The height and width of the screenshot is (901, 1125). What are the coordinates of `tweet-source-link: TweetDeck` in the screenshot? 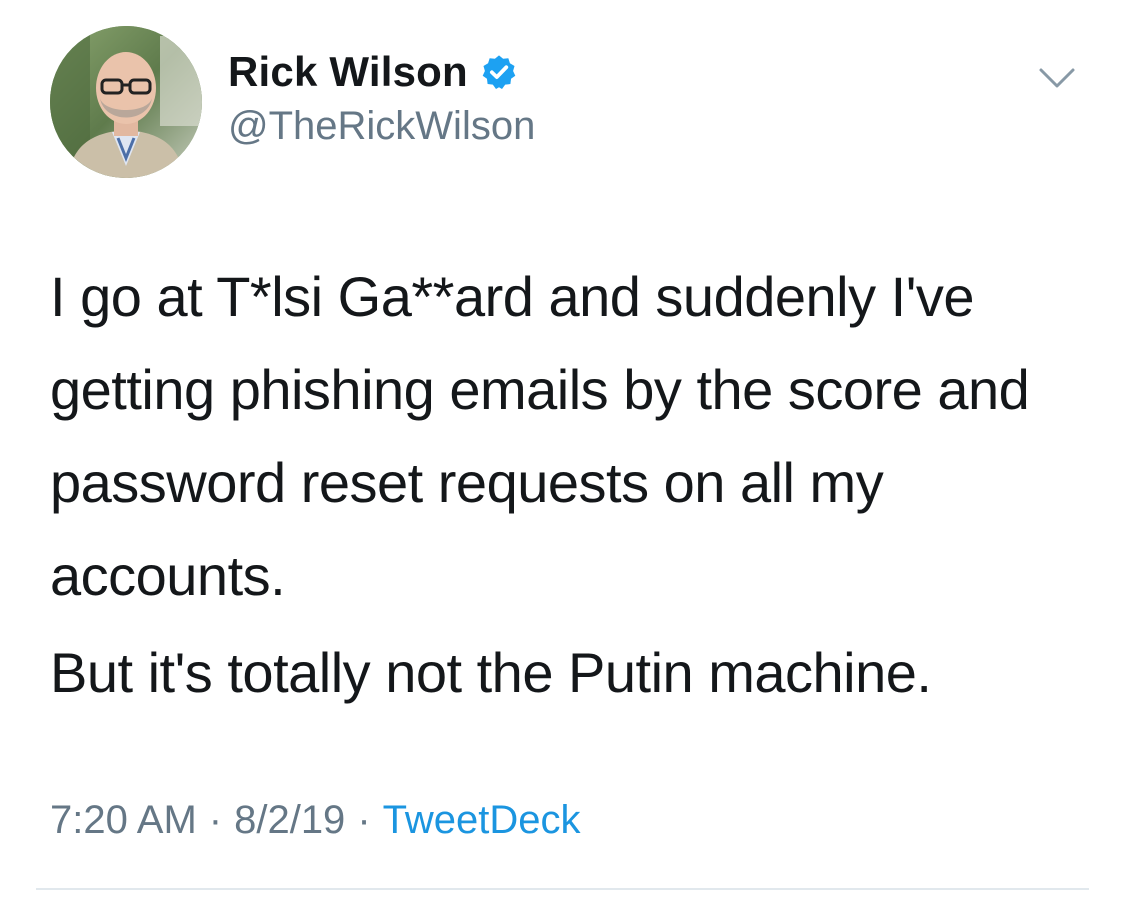 It's located at (482, 820).